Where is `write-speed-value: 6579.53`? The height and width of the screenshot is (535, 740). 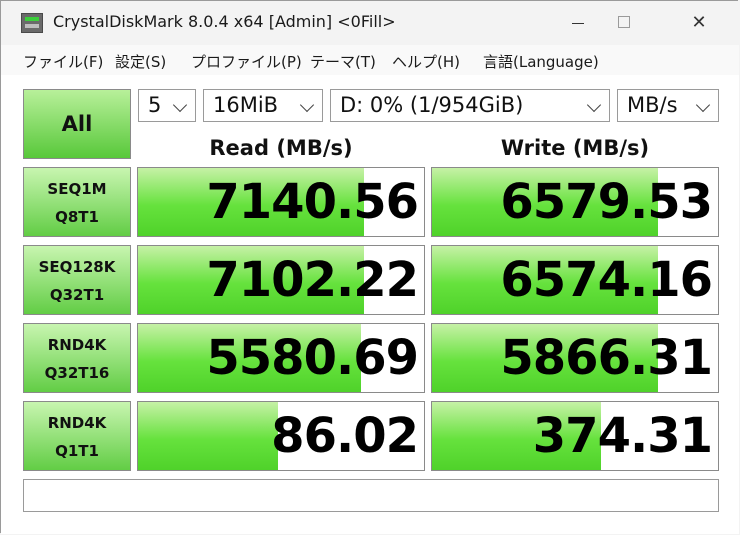
write-speed-value: 6579.53 is located at coordinates (606, 202).